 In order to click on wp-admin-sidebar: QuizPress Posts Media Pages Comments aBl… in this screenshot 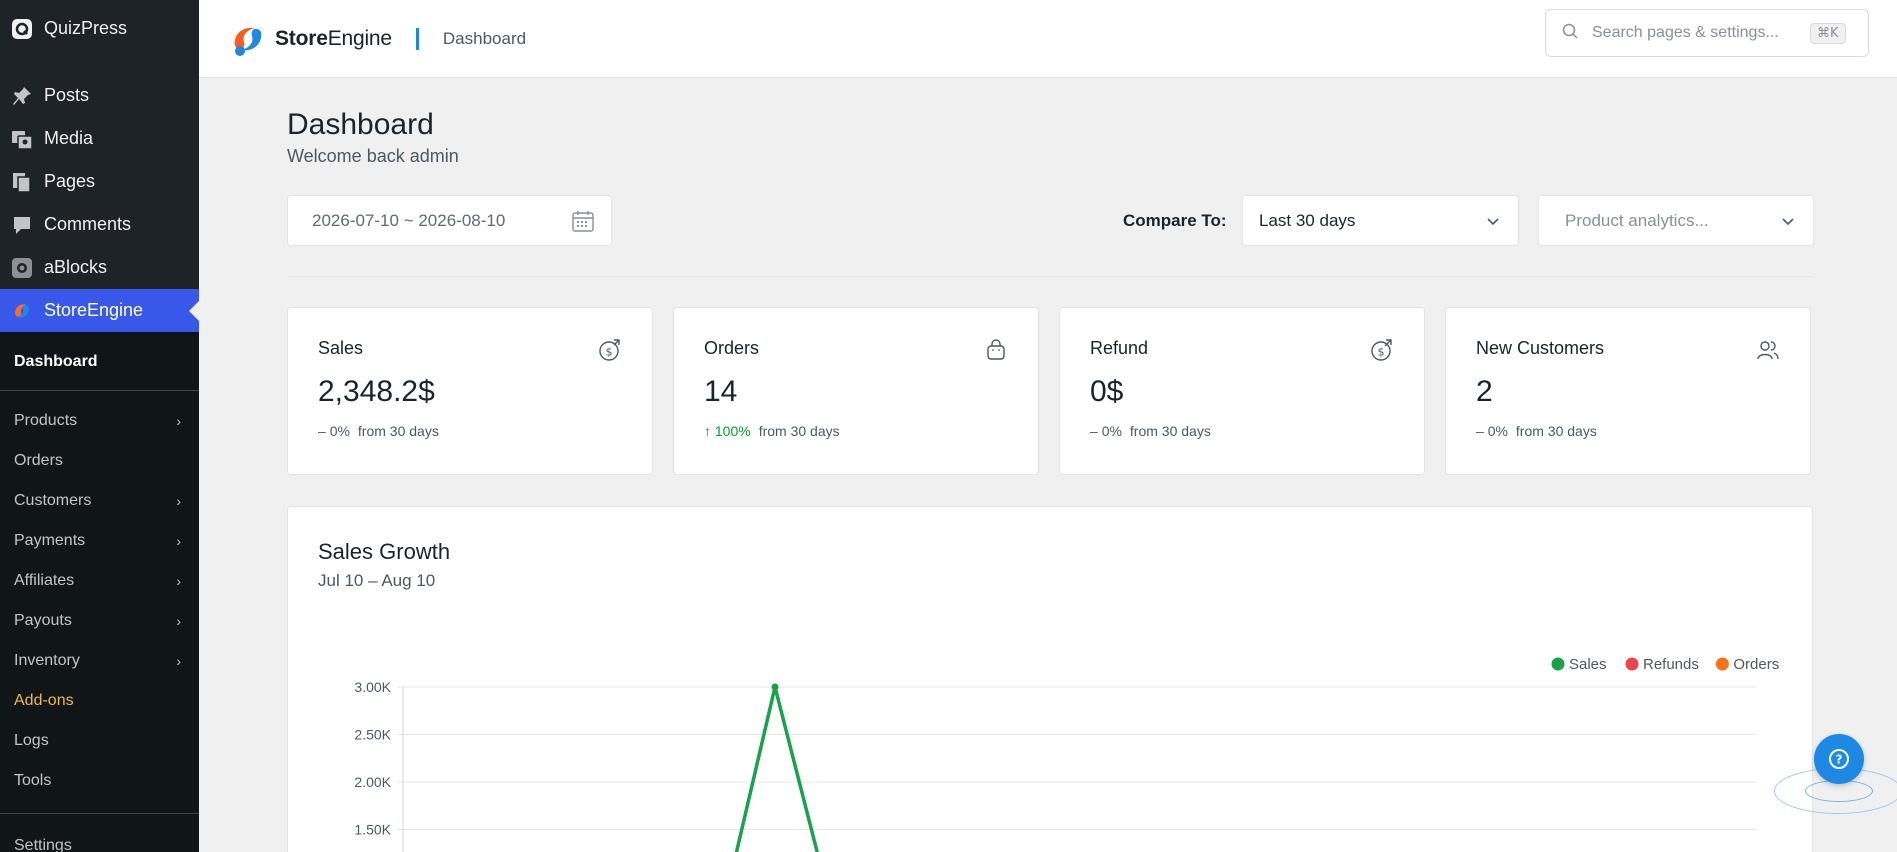, I will do `click(99, 426)`.